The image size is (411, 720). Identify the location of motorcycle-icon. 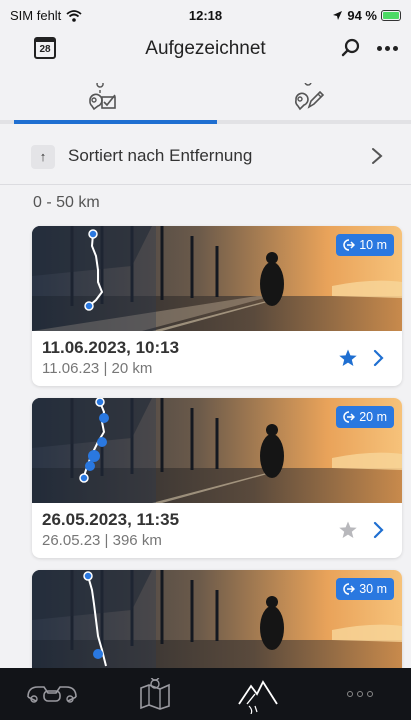
(51, 694).